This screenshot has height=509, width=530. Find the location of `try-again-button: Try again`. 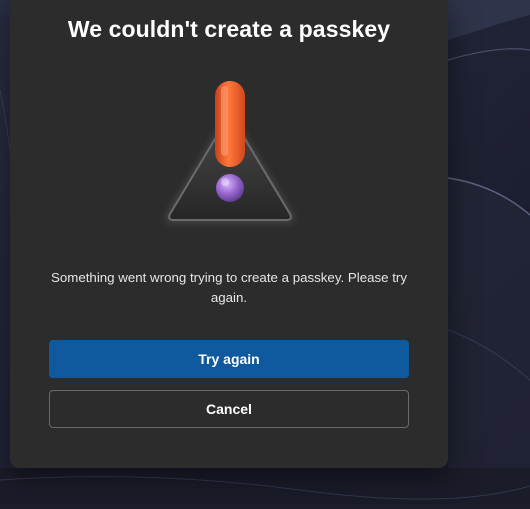

try-again-button: Try again is located at coordinates (229, 359).